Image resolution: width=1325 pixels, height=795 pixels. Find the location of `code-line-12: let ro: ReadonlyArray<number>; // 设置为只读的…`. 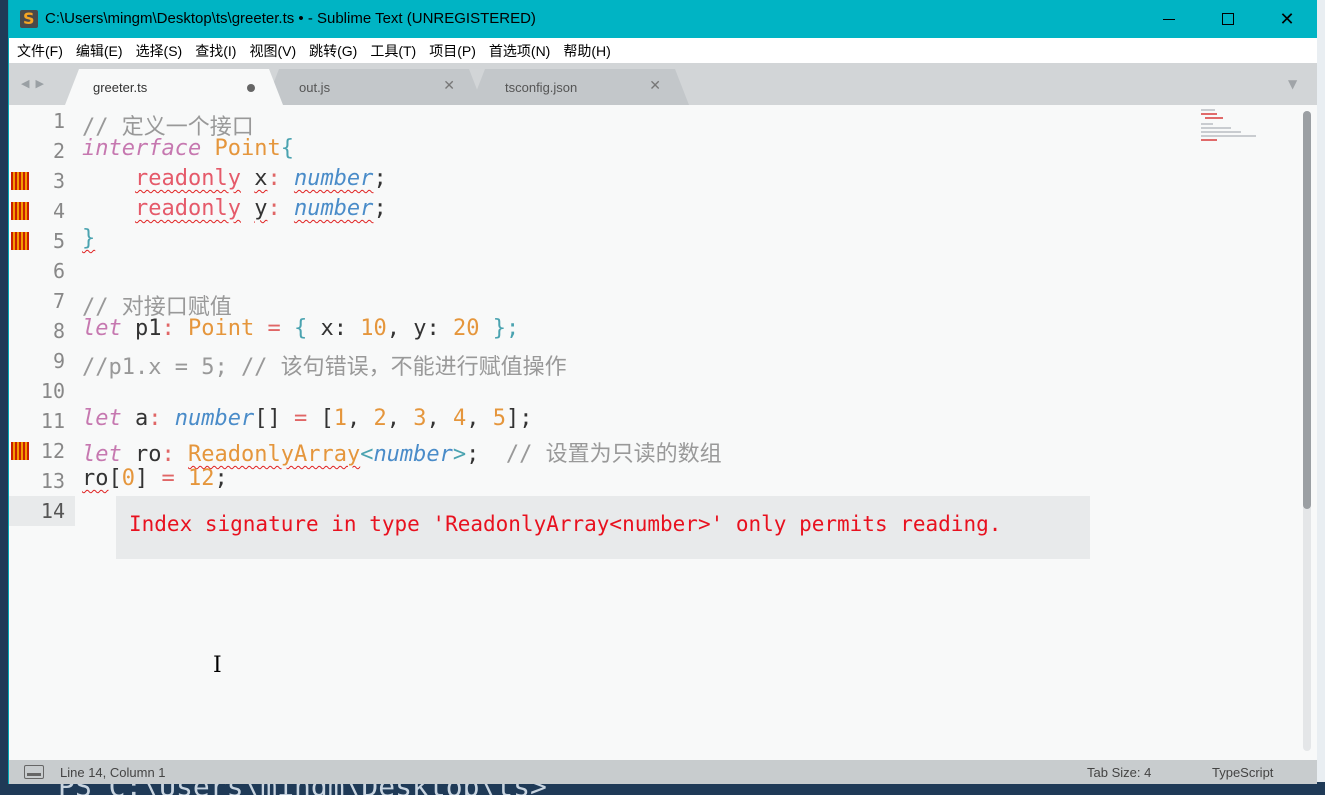

code-line-12: let ro: ReadonlyArray<number>; // 设置为只读的… is located at coordinates (402, 454).